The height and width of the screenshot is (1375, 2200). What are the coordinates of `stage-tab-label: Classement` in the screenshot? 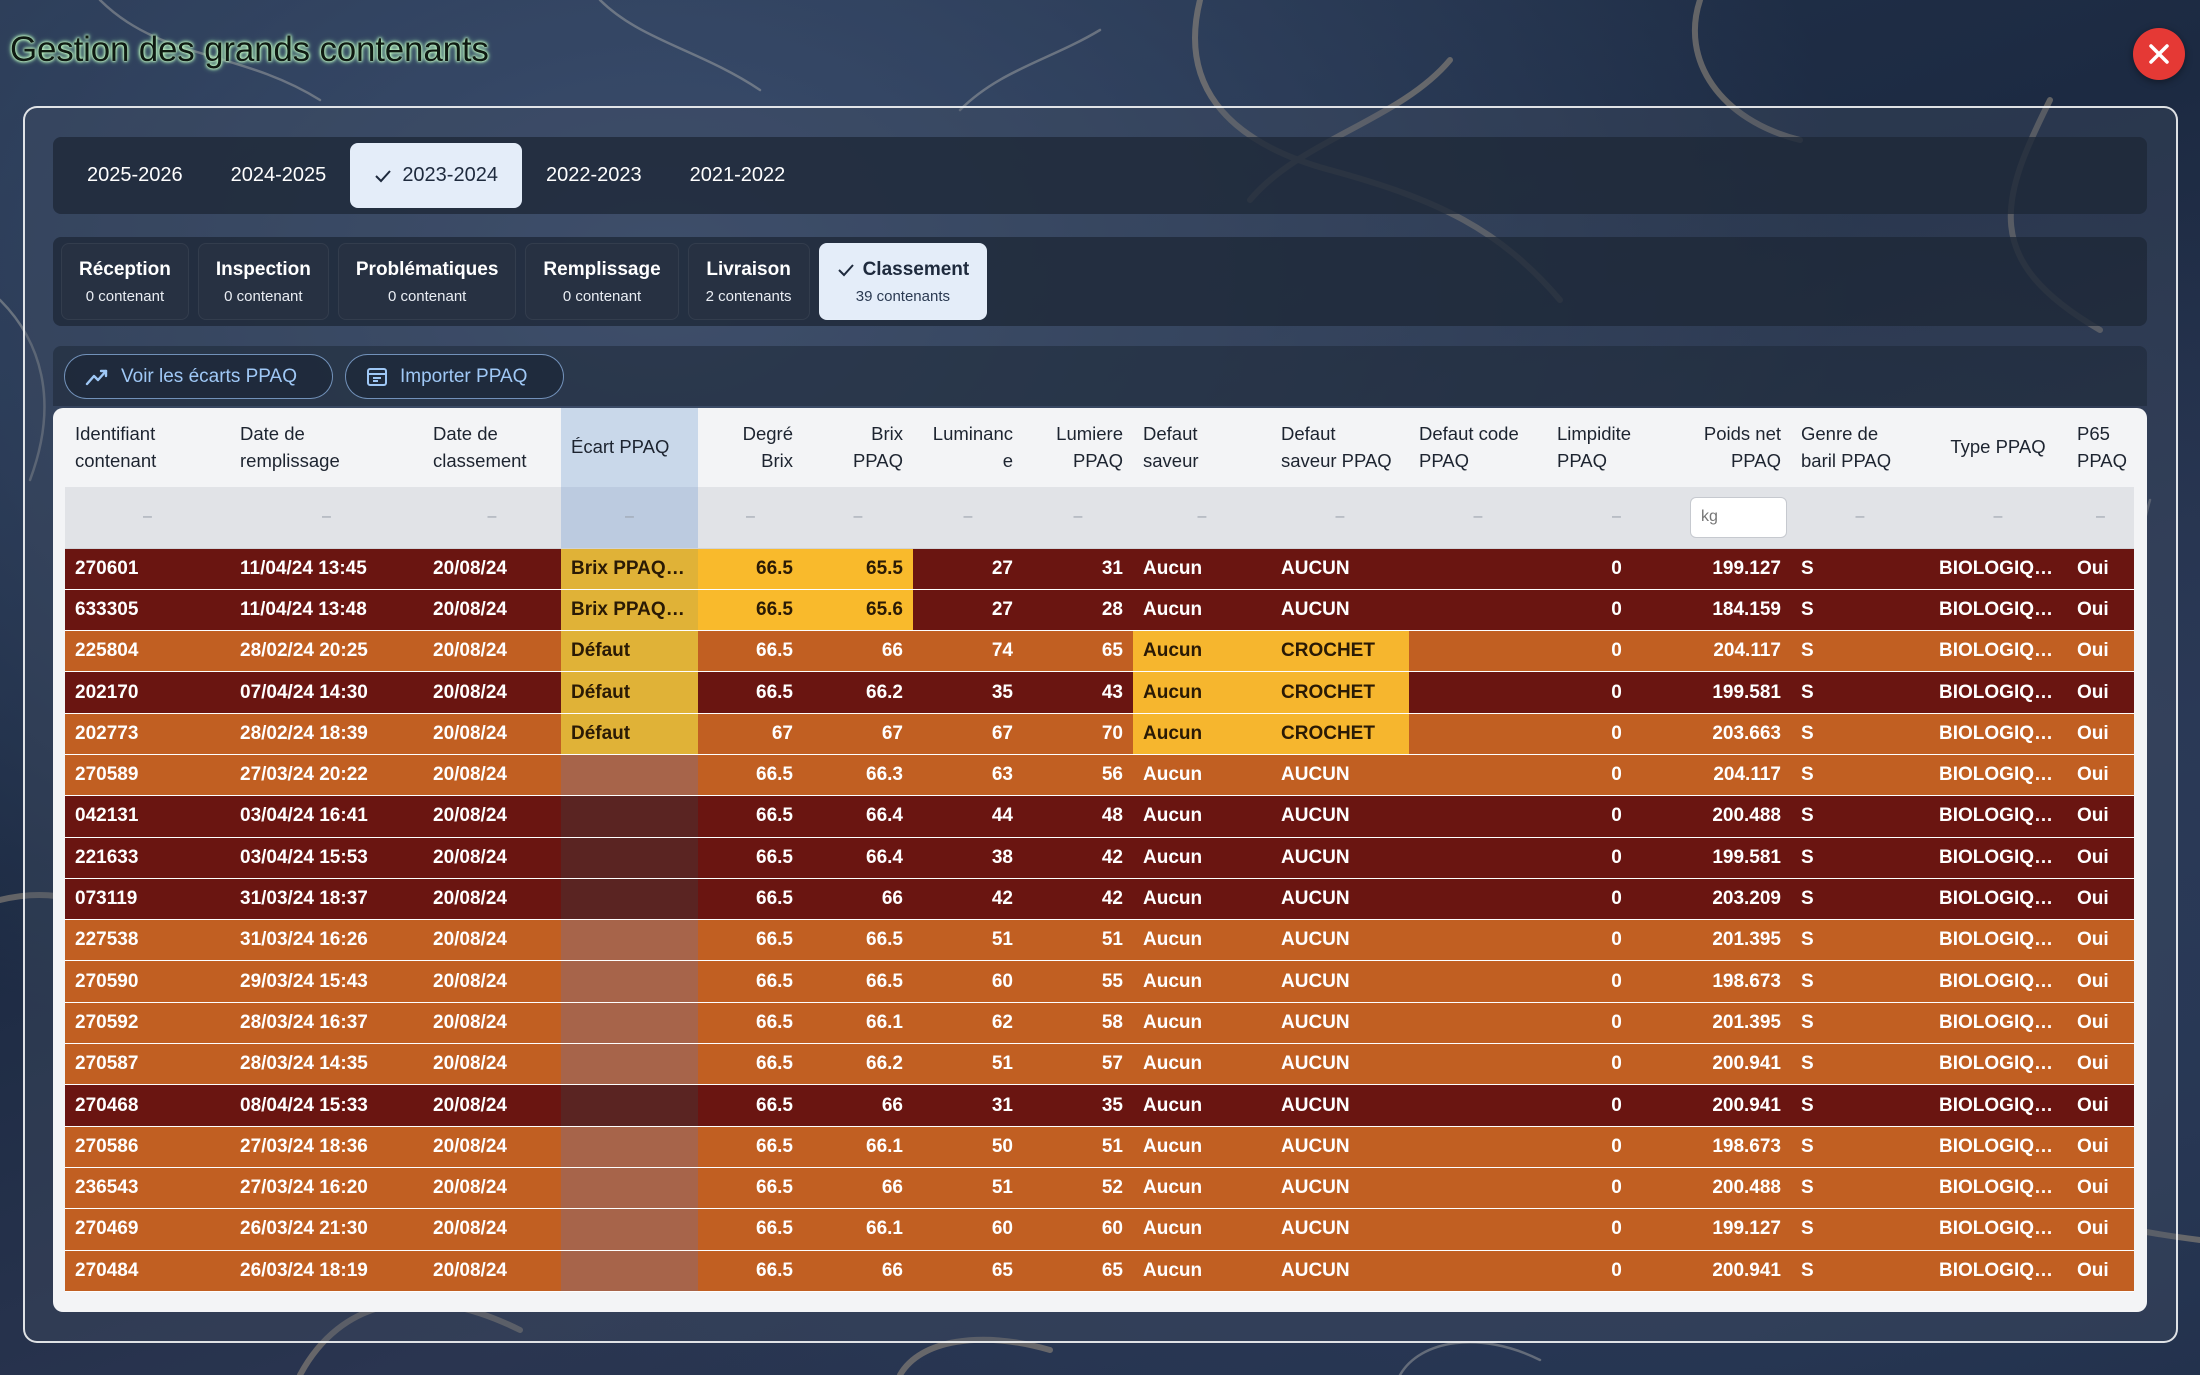 It's located at (916, 269).